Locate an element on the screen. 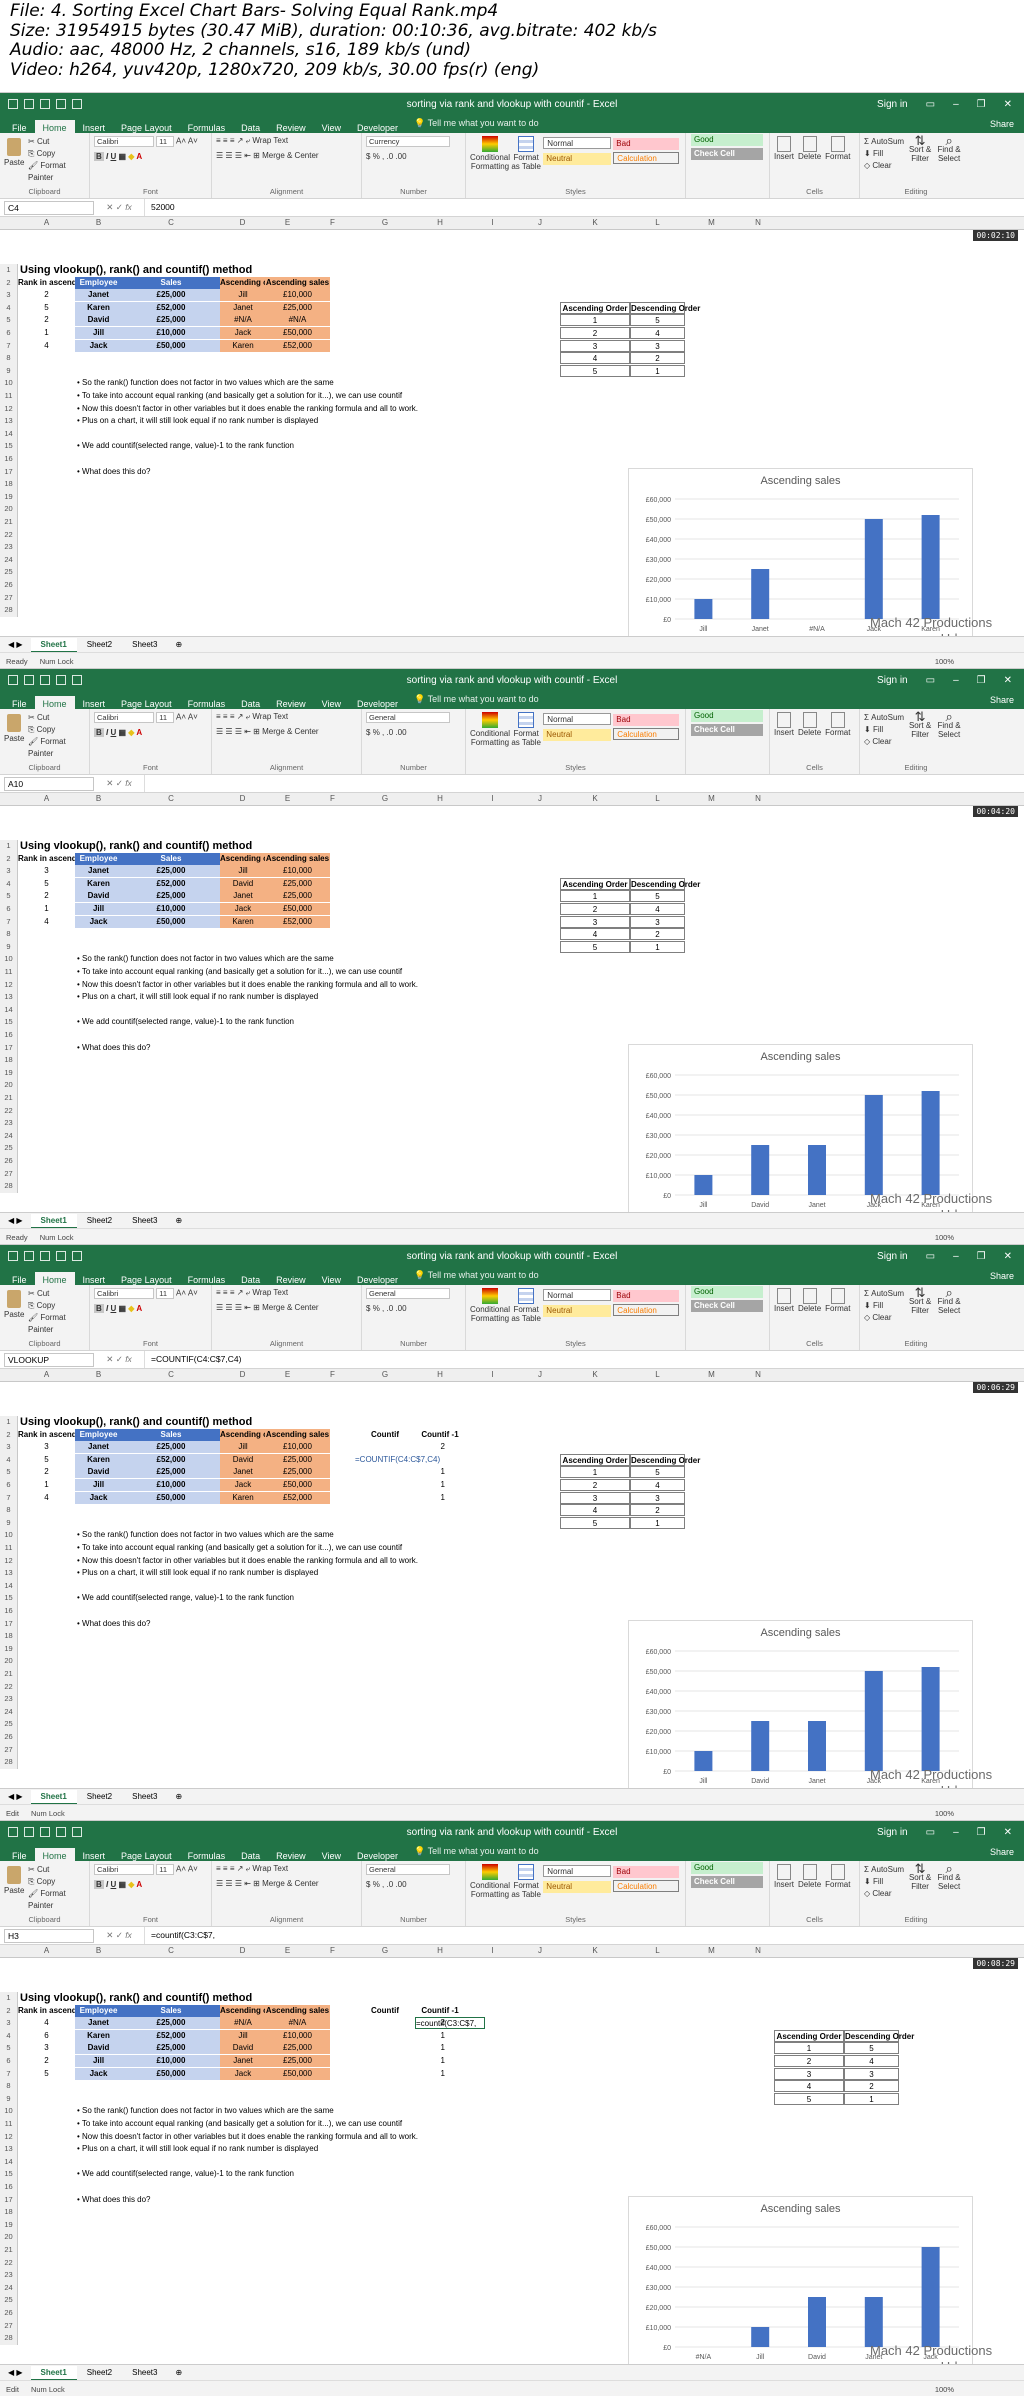 Image resolution: width=1024 pixels, height=2396 pixels. conditional-formatting-icon is located at coordinates (490, 1296).